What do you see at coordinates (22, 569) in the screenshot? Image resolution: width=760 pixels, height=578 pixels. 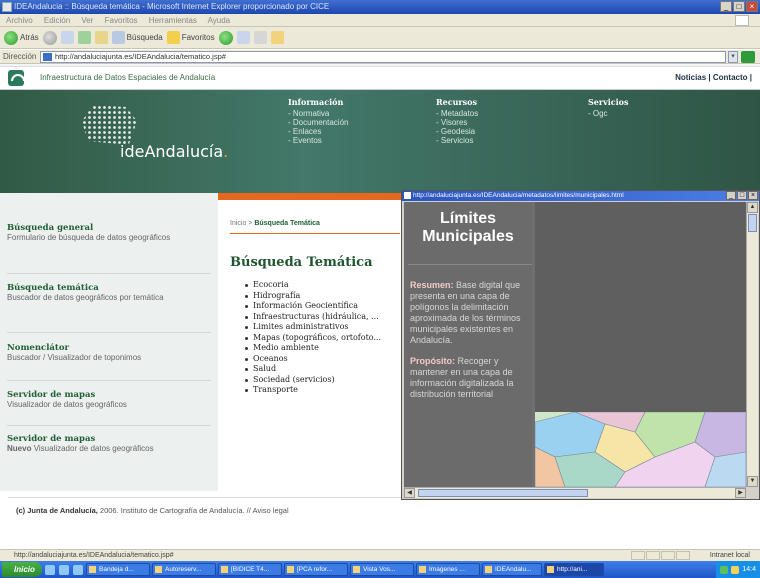 I see `start-button: Inicio` at bounding box center [22, 569].